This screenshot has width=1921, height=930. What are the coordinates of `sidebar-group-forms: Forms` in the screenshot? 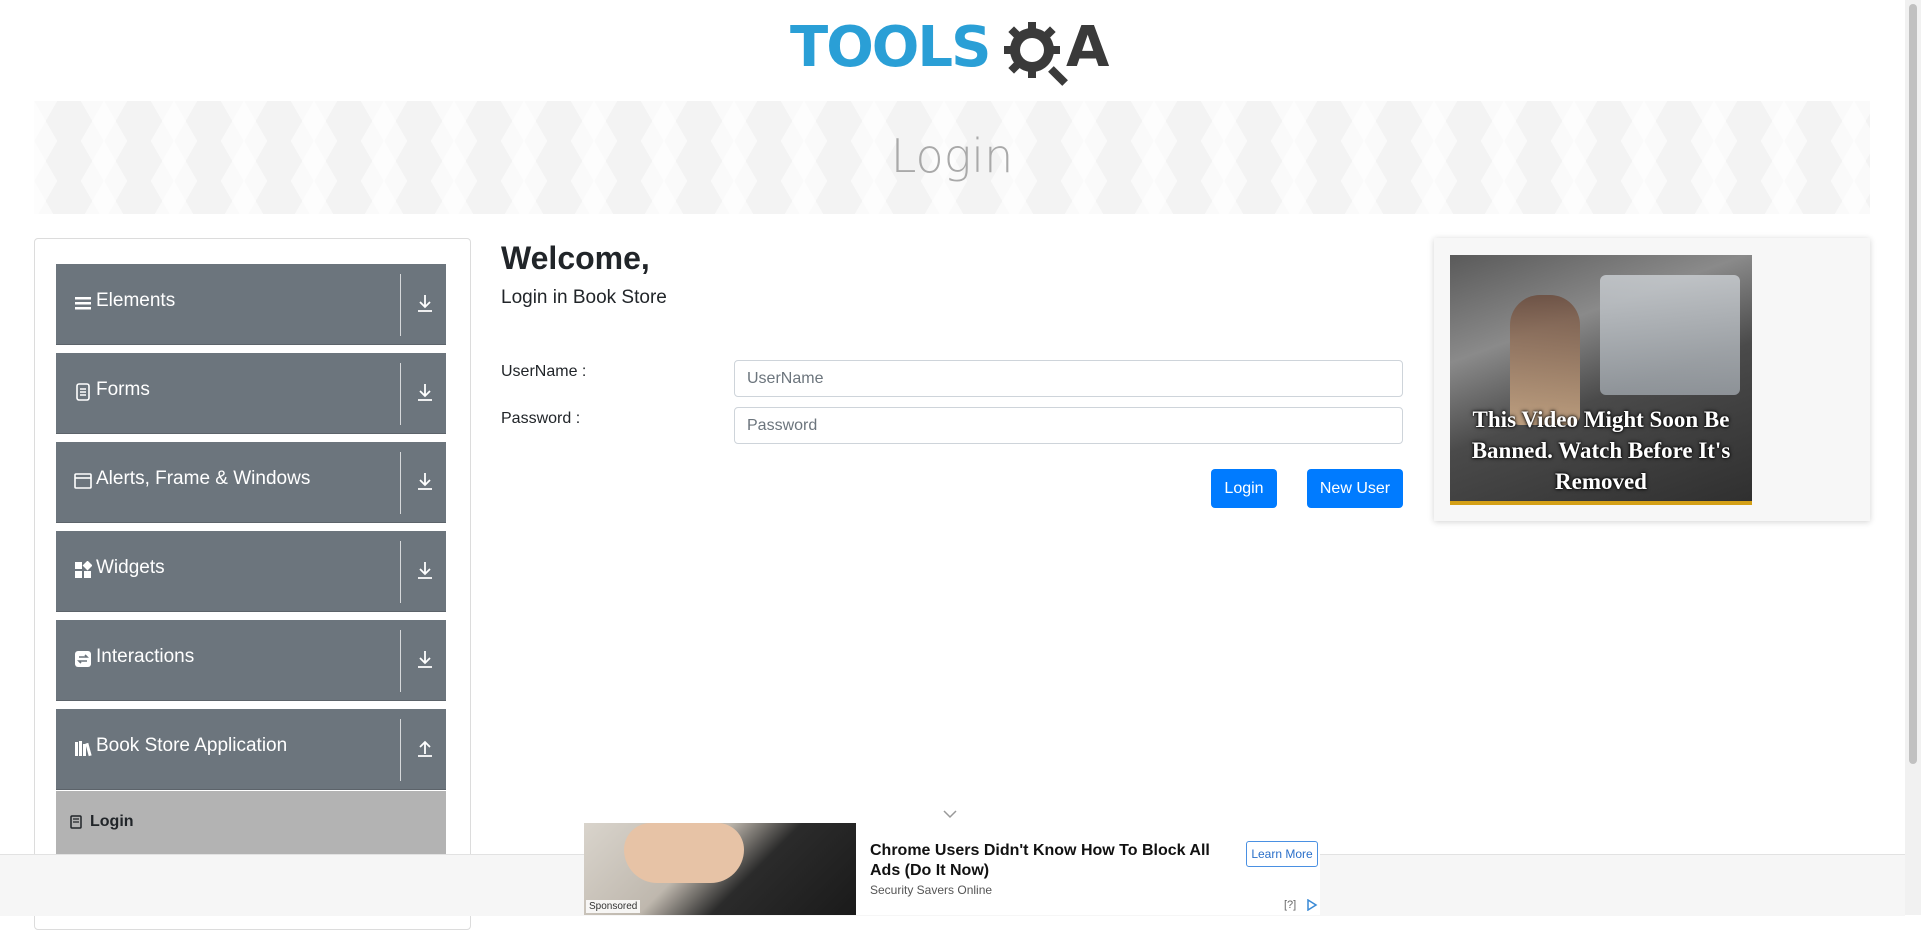 It's located at (251, 393).